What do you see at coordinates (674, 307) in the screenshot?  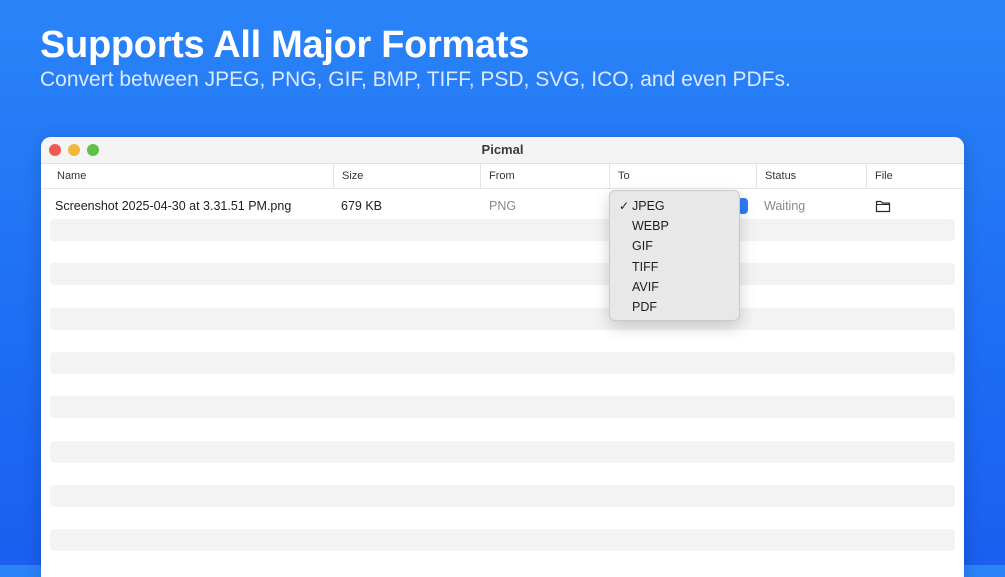 I see `menu-item-pdf: PDF` at bounding box center [674, 307].